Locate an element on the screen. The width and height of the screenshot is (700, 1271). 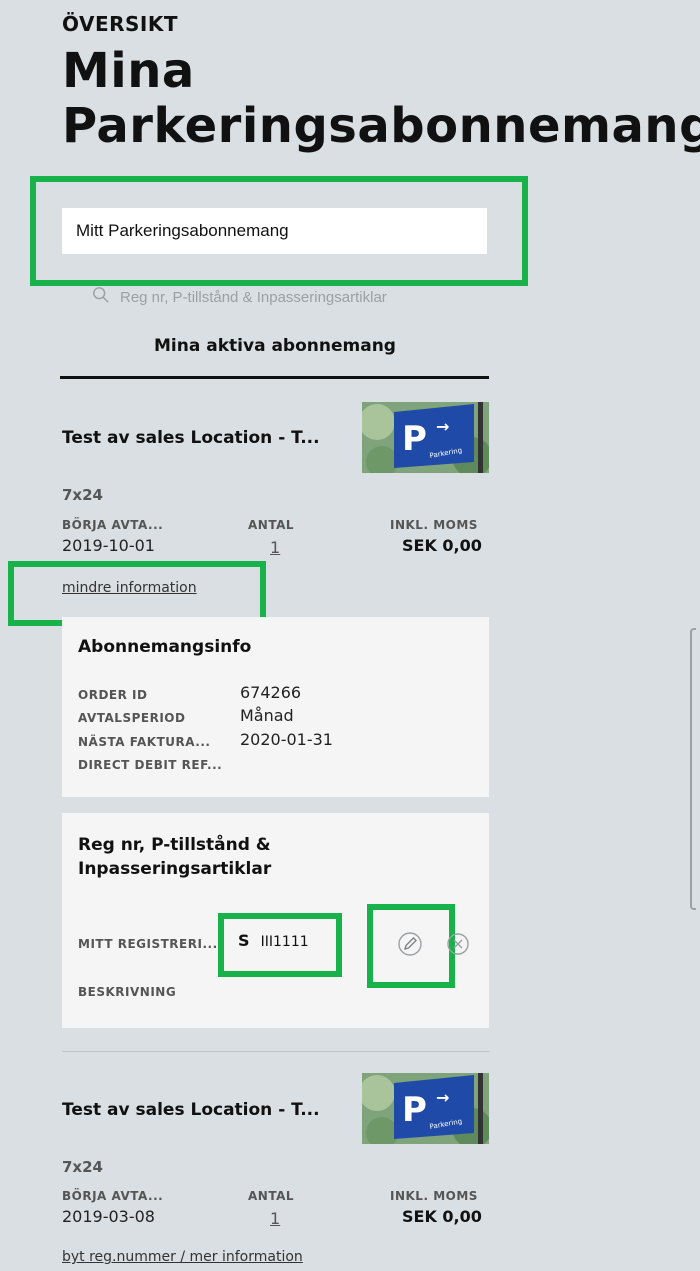
change-reg-more-info-link: byt reg.nummer / mer information is located at coordinates (182, 1257).